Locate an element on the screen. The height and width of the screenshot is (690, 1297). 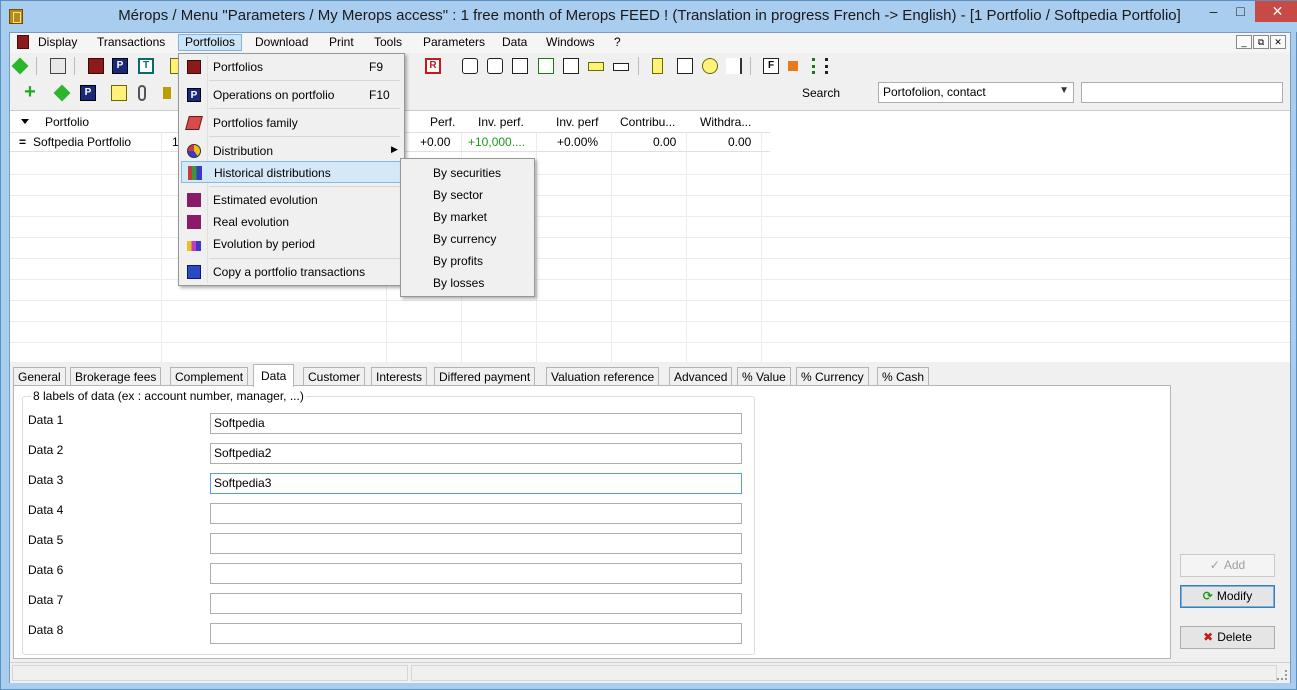
menu-tools: Tools is located at coordinates (388, 43).